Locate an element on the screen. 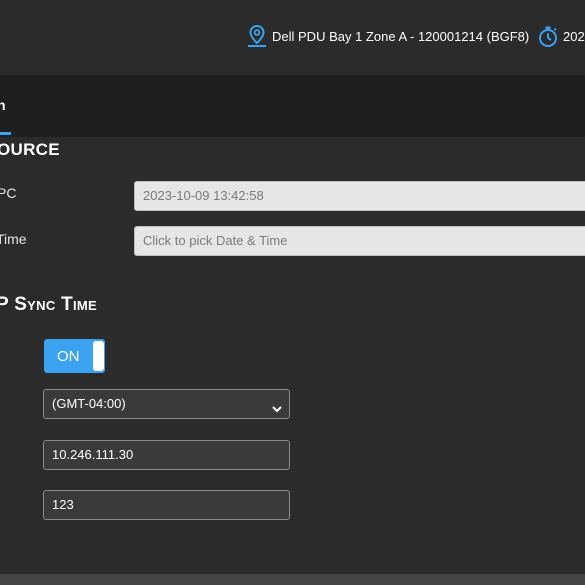 The height and width of the screenshot is (585, 585). footer-strip is located at coordinates (292, 579).